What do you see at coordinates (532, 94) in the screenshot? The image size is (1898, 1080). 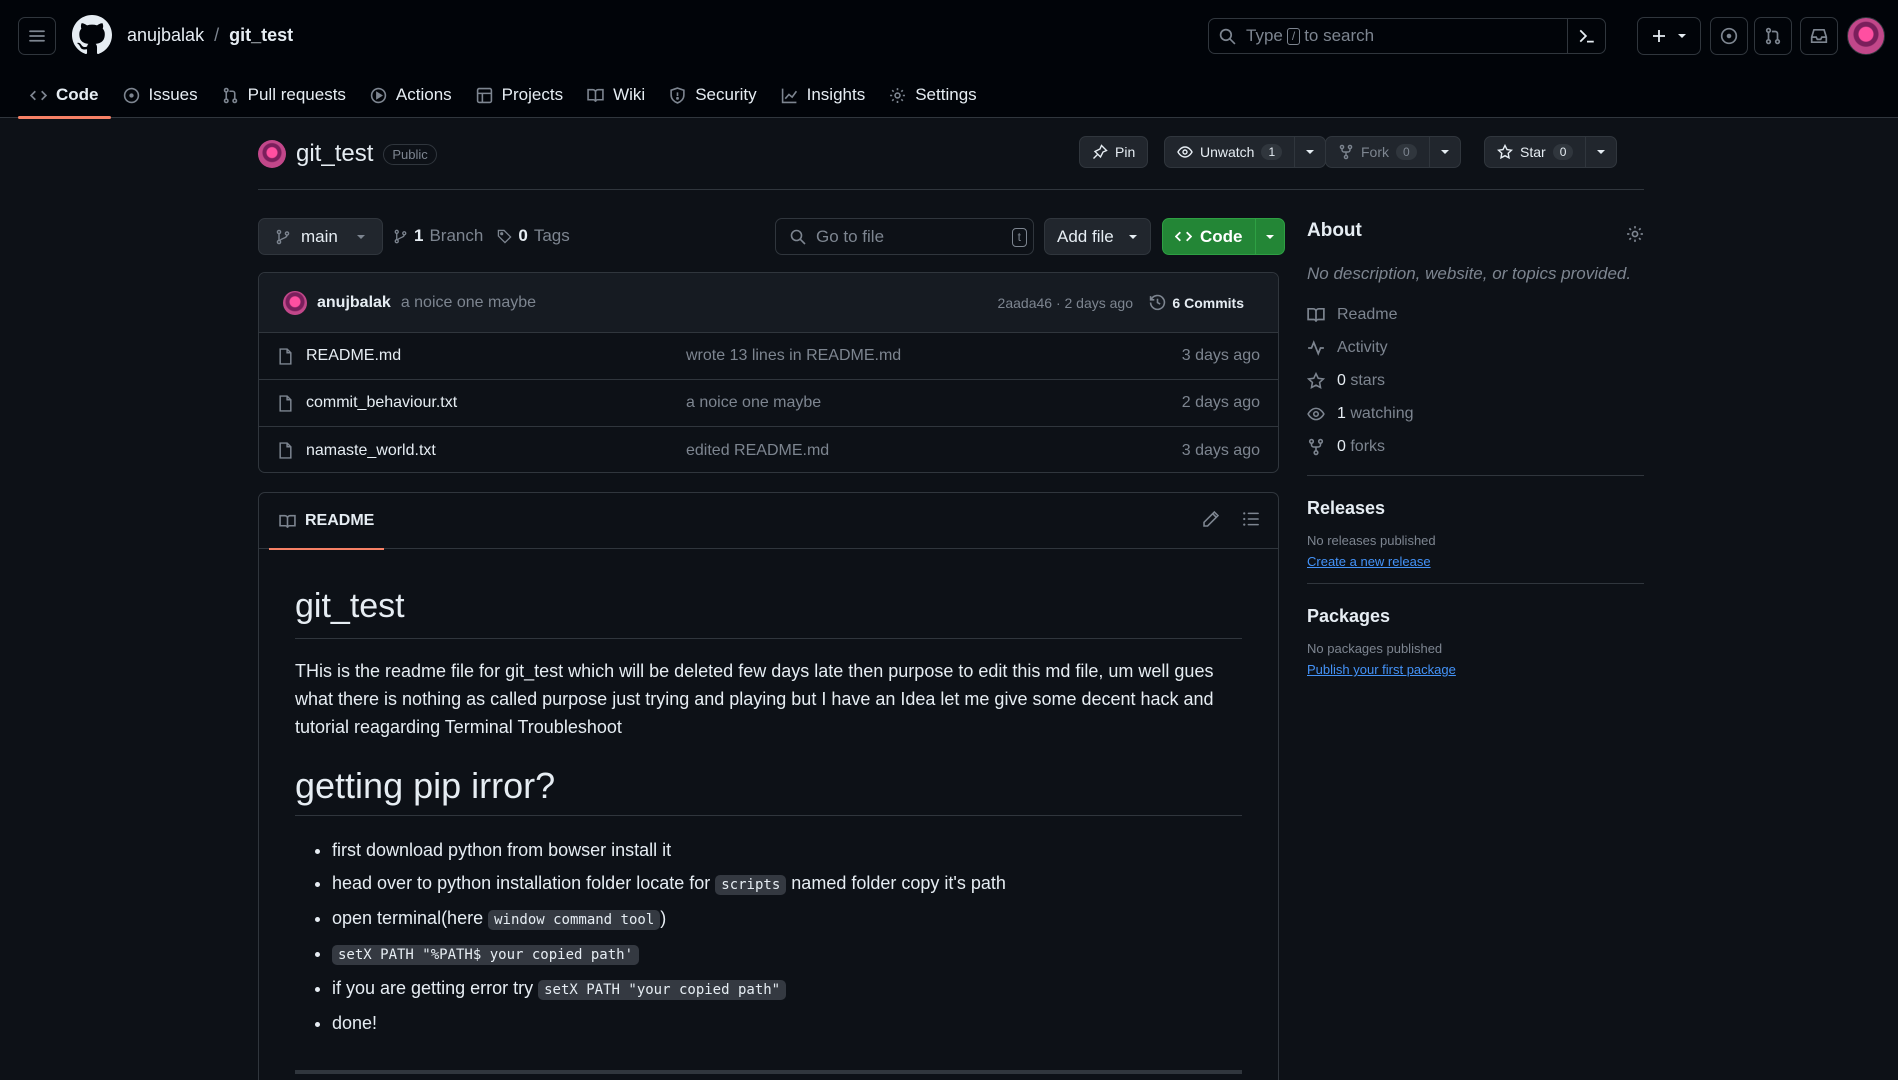 I see `tab-projects-label: Projects` at bounding box center [532, 94].